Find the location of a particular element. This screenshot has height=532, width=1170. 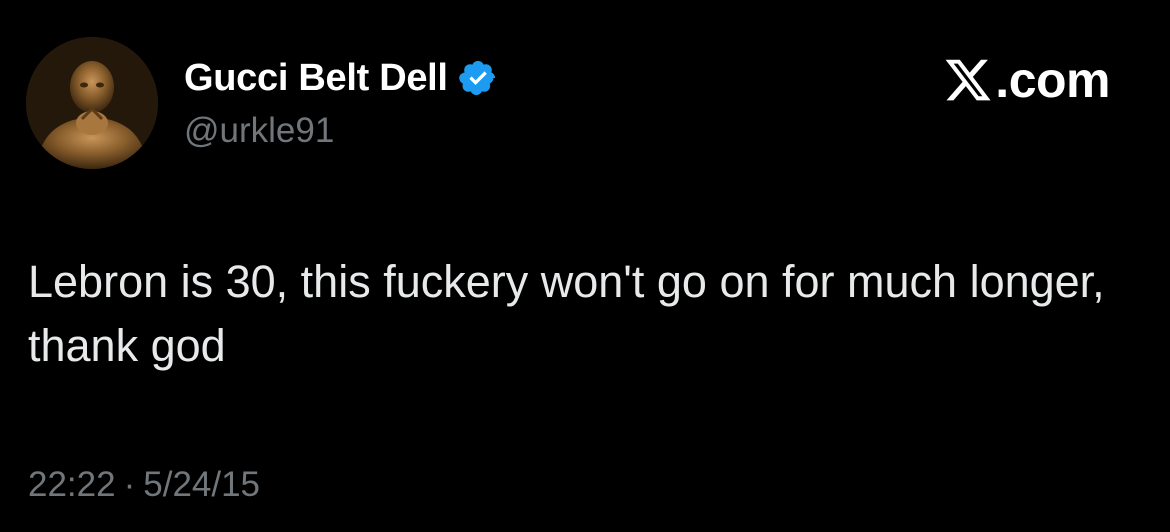

tweet-timestamp: 22:22 · 5/24/15 is located at coordinates (144, 485).